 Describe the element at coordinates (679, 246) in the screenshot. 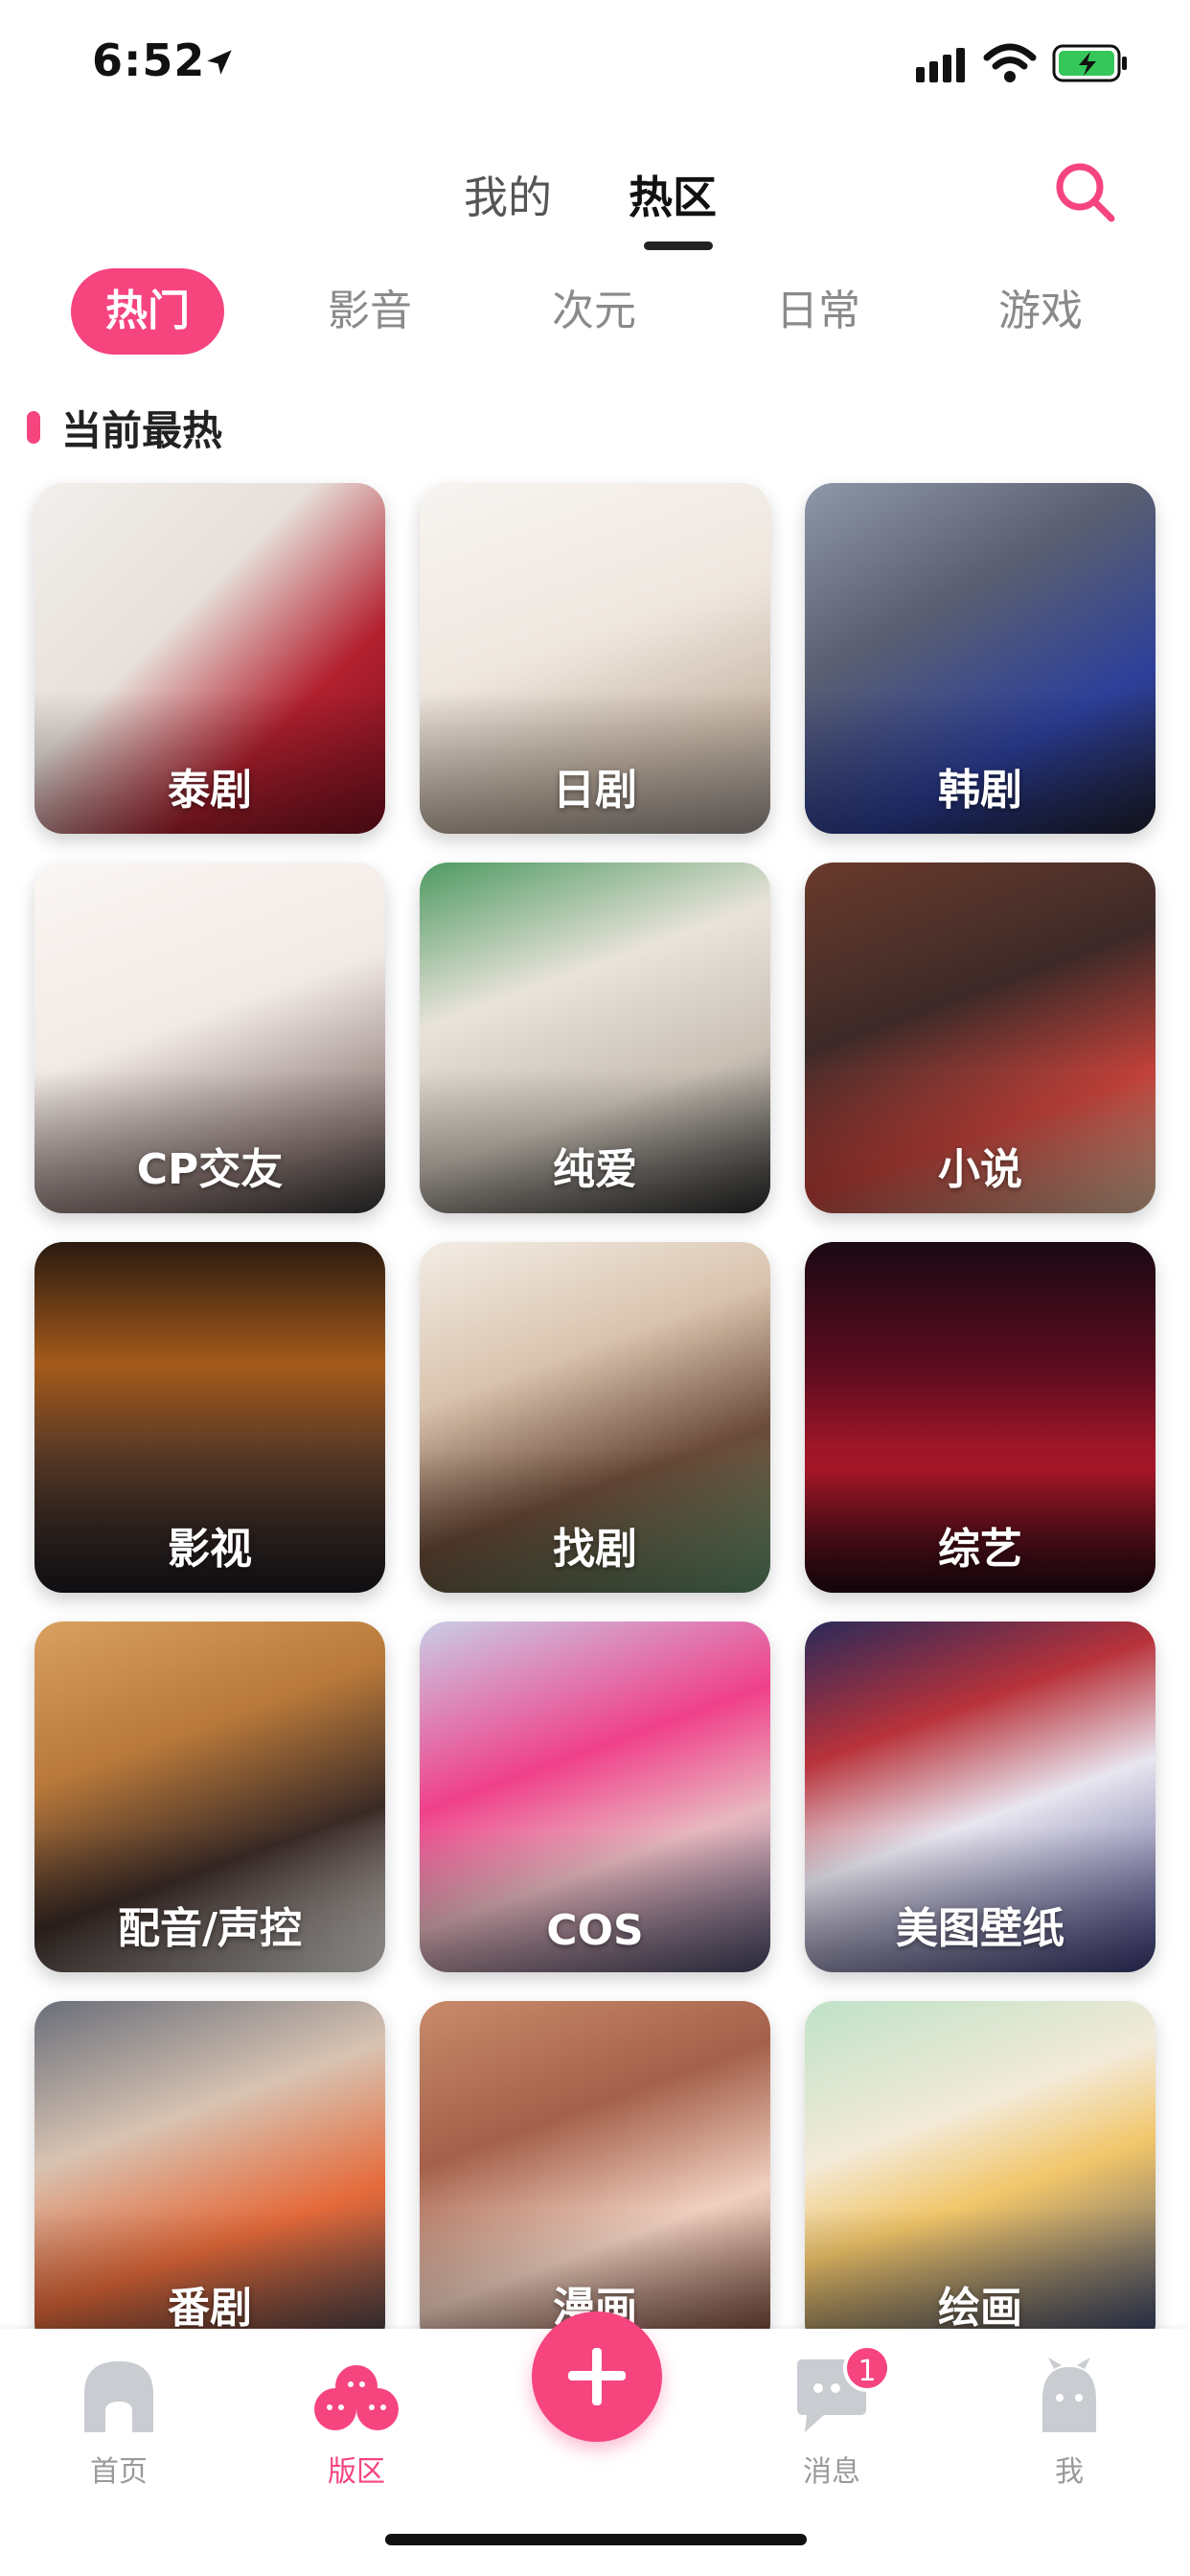

I see `active-tab-indicator` at that location.